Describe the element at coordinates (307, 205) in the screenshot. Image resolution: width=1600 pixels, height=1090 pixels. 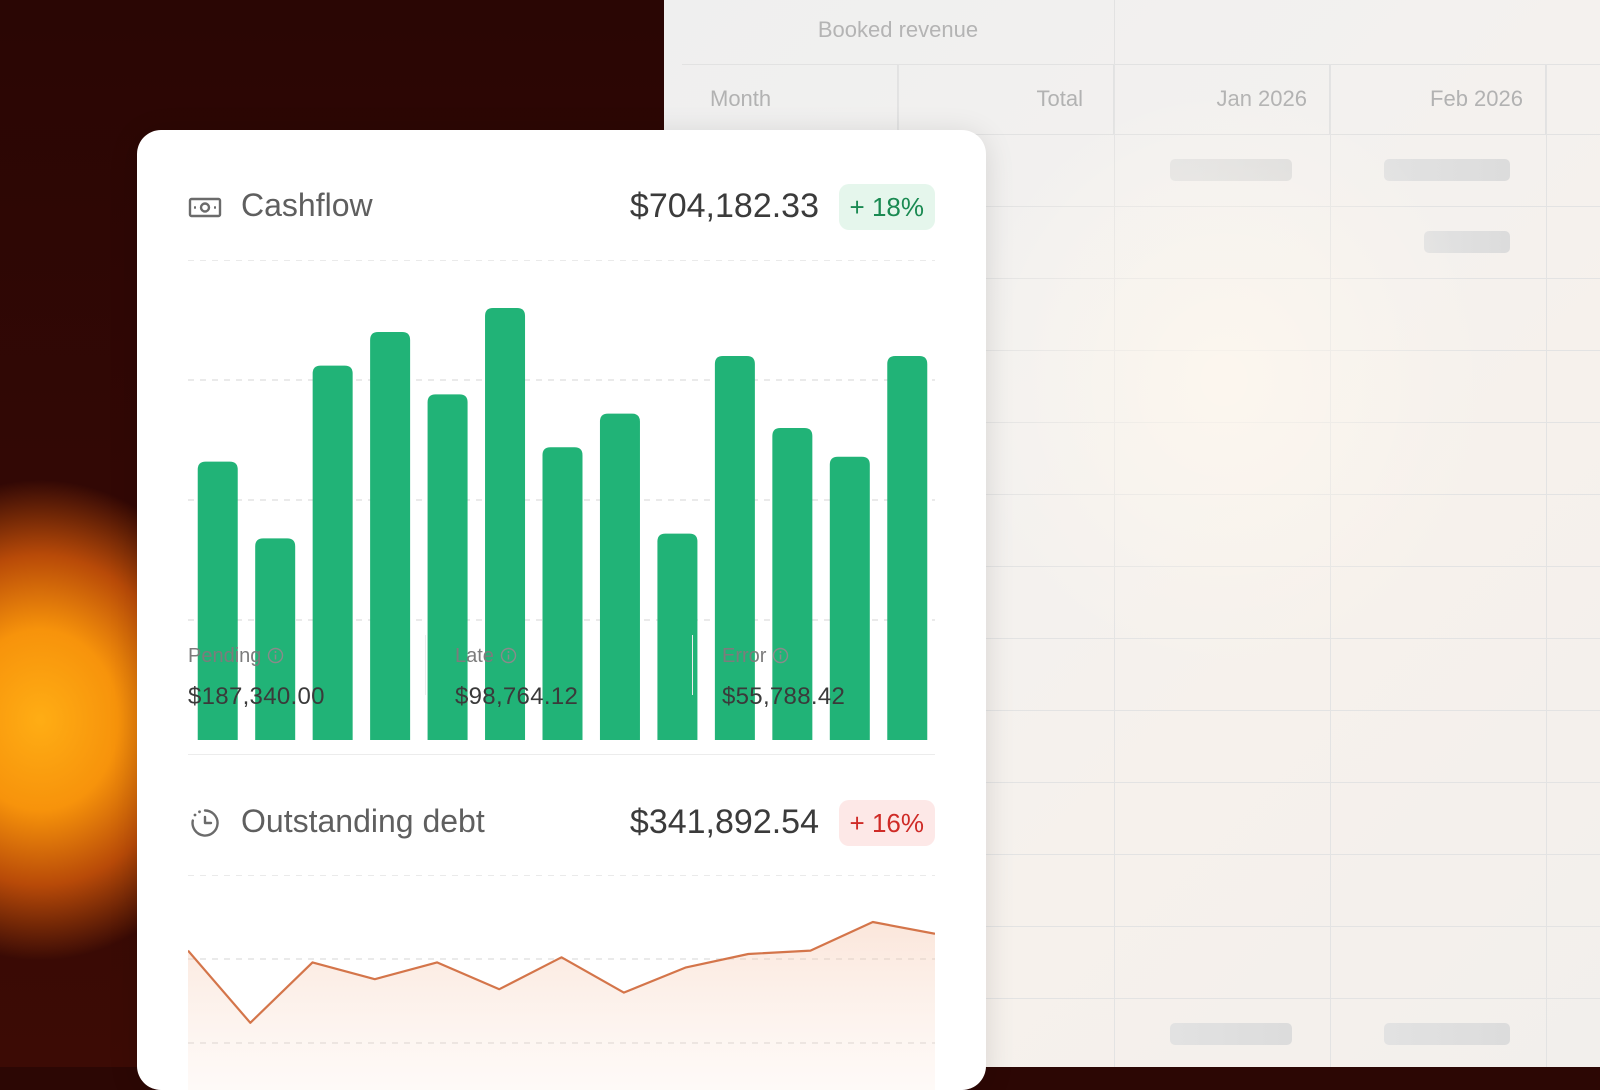
I see `cashflow-title: Cashflow` at that location.